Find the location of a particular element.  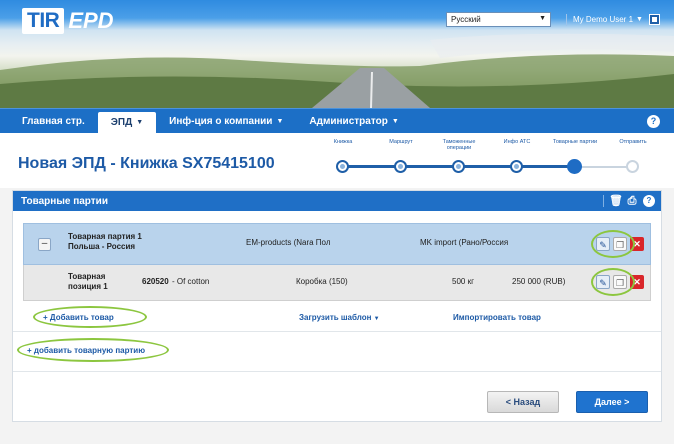

batch-route: Польша - Россия is located at coordinates (102, 246).